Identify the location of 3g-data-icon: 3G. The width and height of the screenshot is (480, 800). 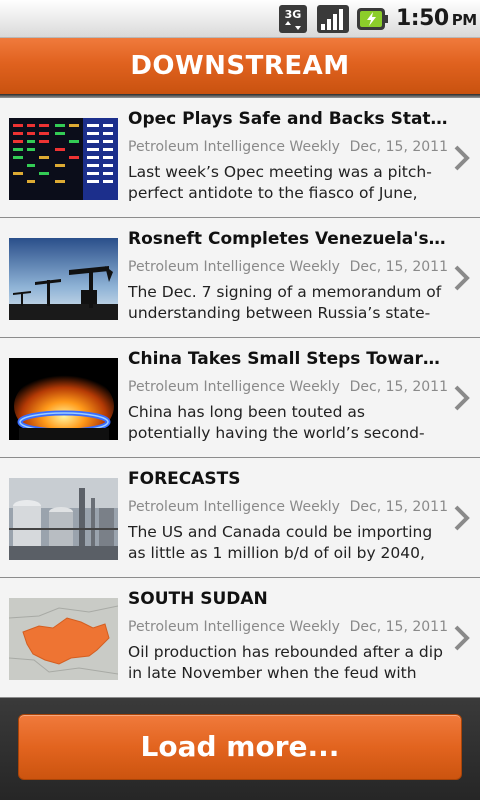
(293, 19).